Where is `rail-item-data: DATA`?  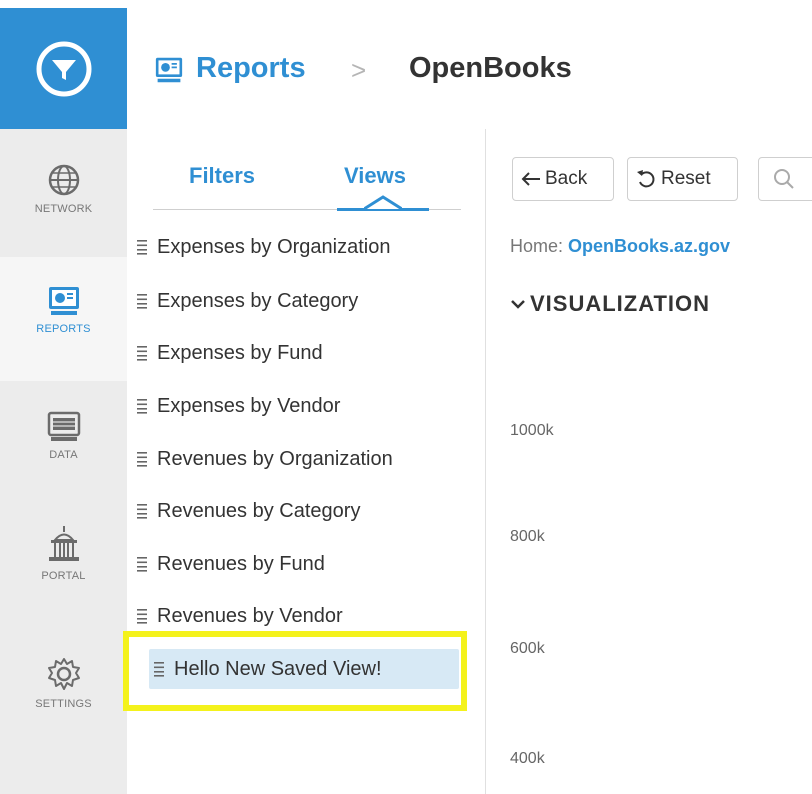
rail-item-data: DATA is located at coordinates (63, 449).